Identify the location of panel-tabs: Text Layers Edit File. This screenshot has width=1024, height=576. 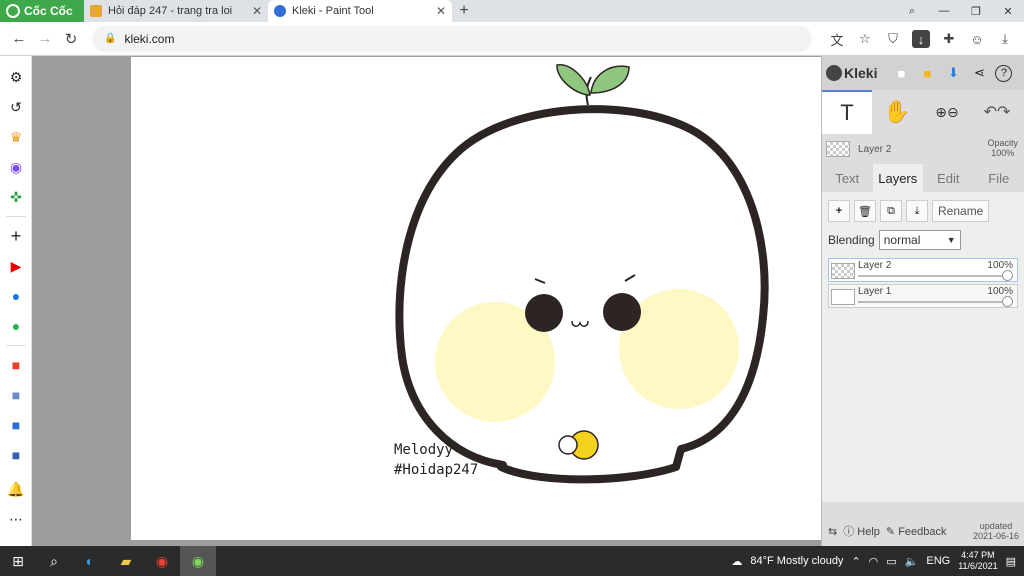
(923, 178).